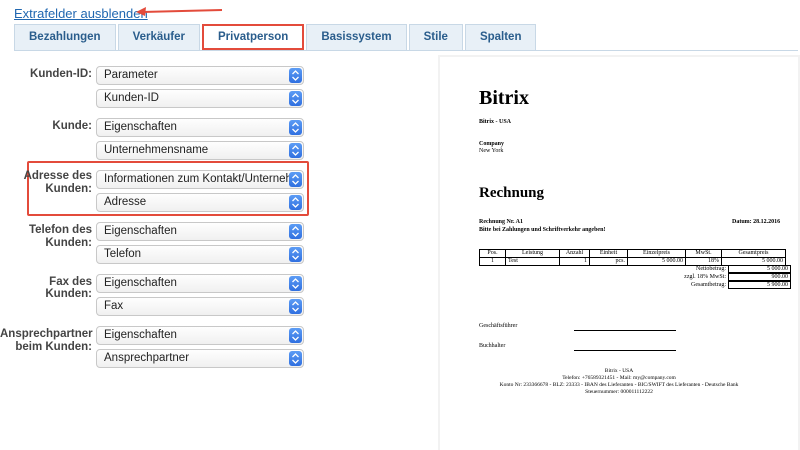 Image resolution: width=800 pixels, height=450 pixels. Describe the element at coordinates (406, 50) in the screenshot. I see `tab-divider` at that location.